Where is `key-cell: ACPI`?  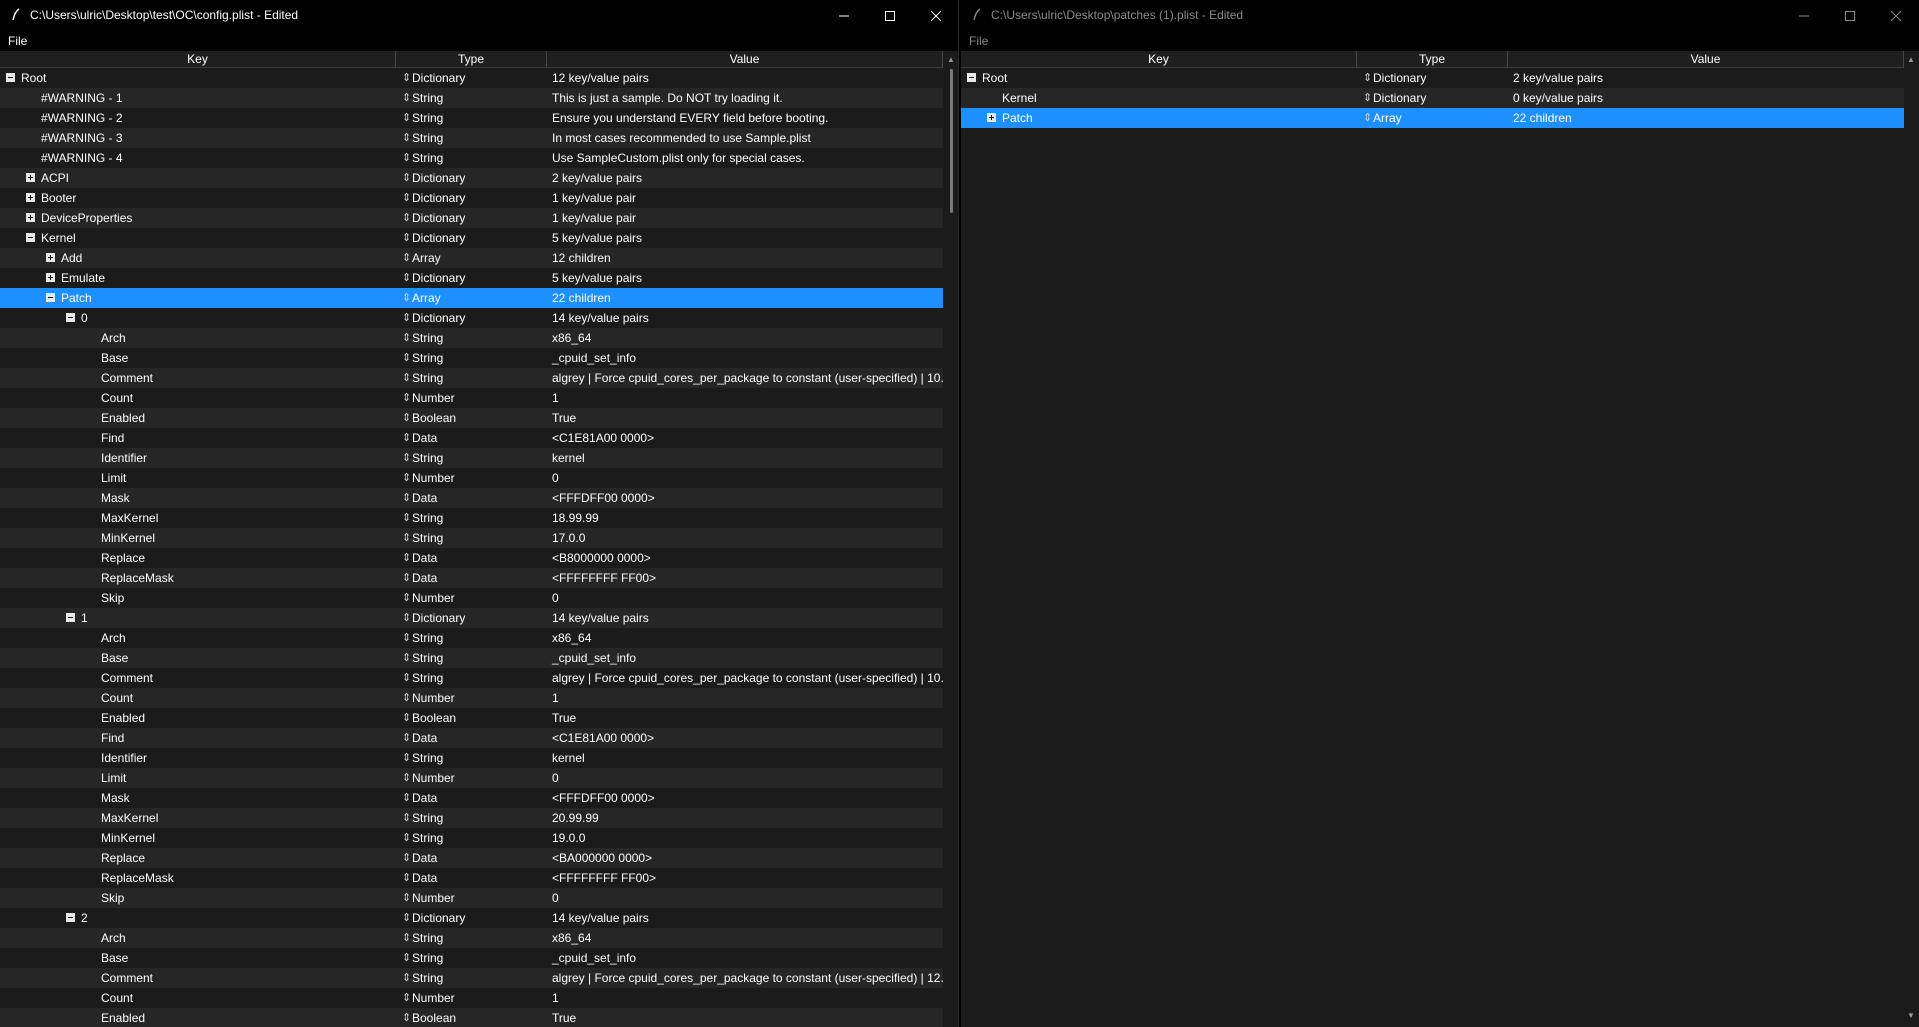
key-cell: ACPI is located at coordinates (198, 178).